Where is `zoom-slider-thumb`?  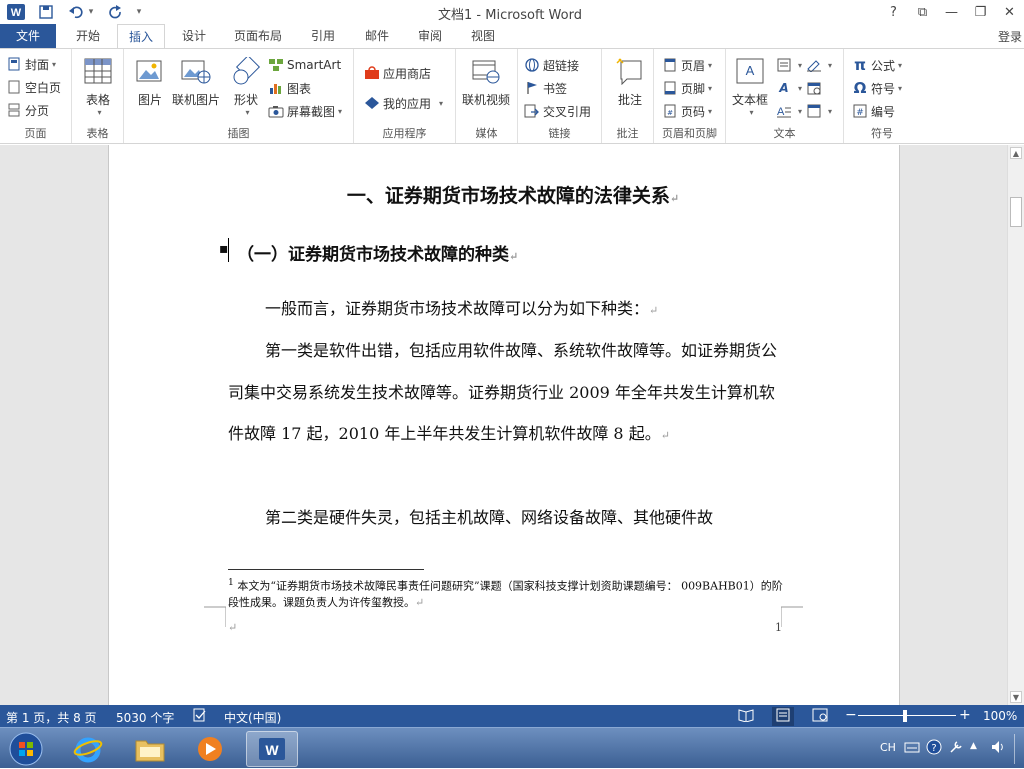 zoom-slider-thumb is located at coordinates (905, 716).